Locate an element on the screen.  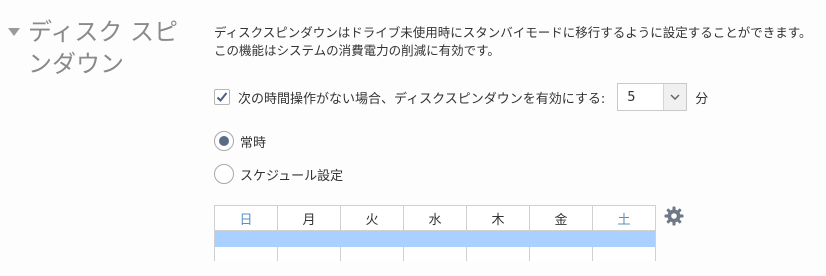
day-tue: 火 is located at coordinates (372, 218).